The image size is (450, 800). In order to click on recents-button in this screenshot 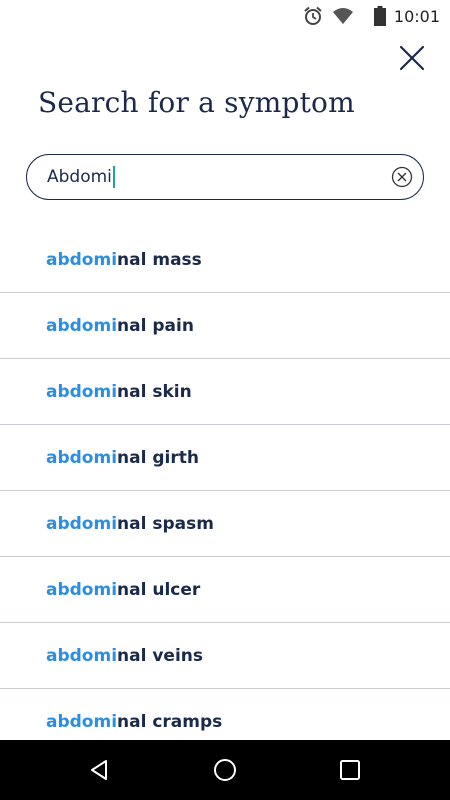, I will do `click(350, 770)`.